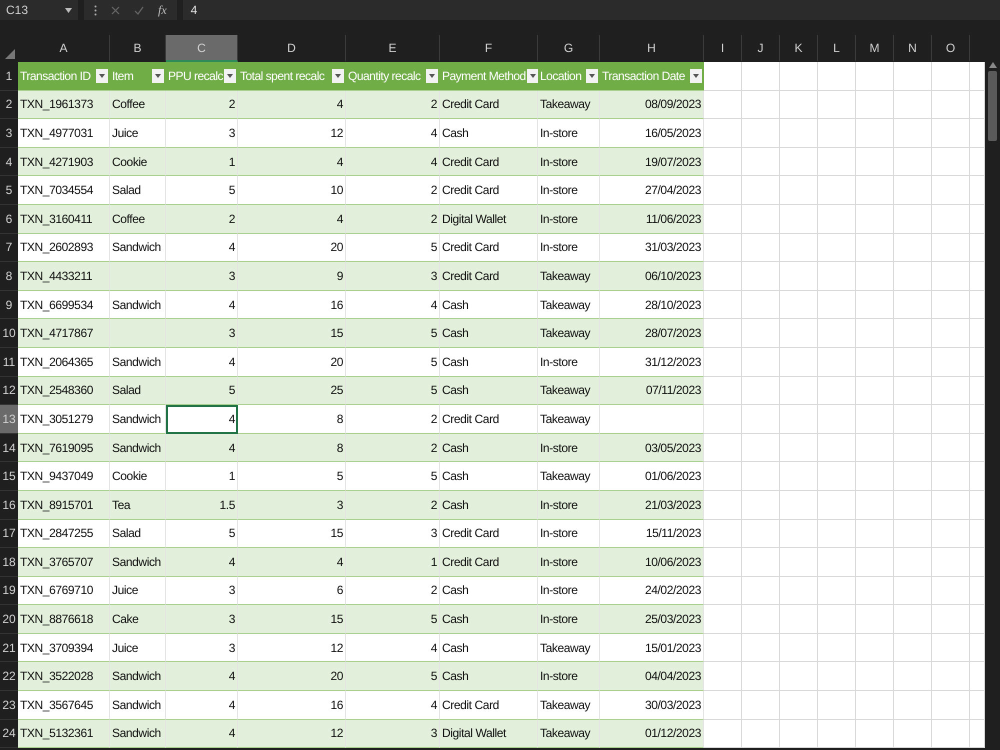  What do you see at coordinates (64, 619) in the screenshot?
I see `table-cell: TXN_8876618` at bounding box center [64, 619].